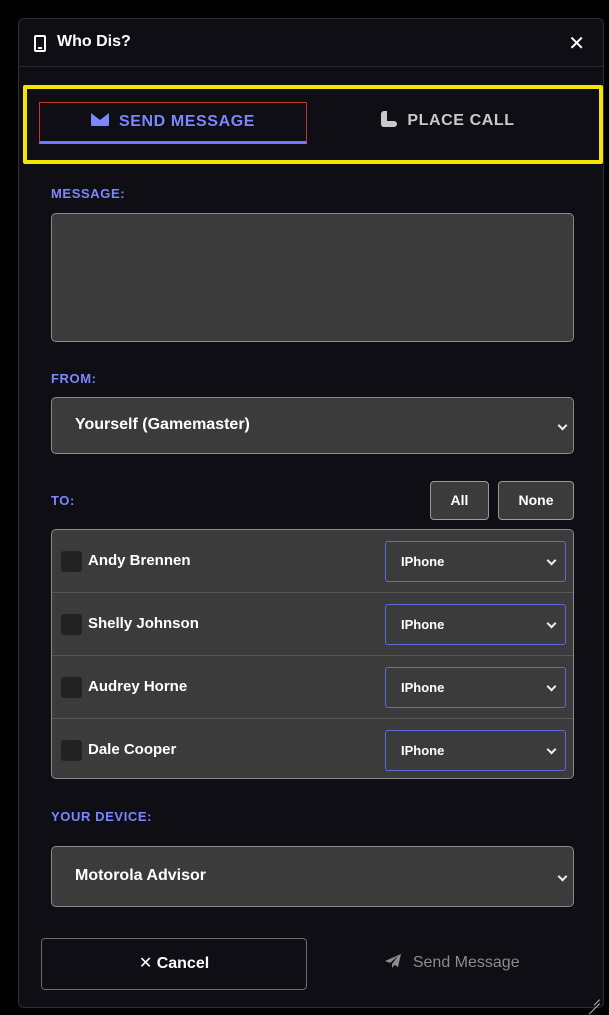 The width and height of the screenshot is (609, 1015). Describe the element at coordinates (594, 998) in the screenshot. I see `resize-handle` at that location.